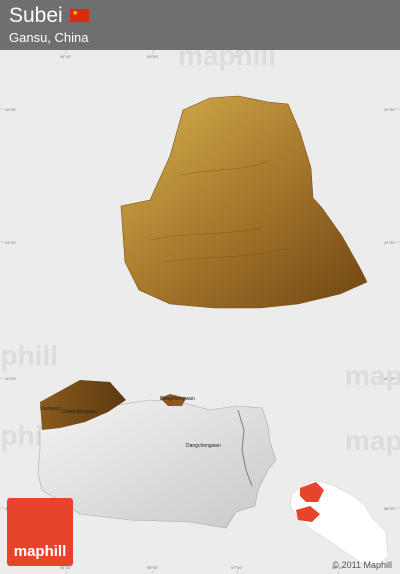 The image size is (400, 574). Describe the element at coordinates (10, 109) in the screenshot. I see `coord-label-left: 42°40'` at that location.